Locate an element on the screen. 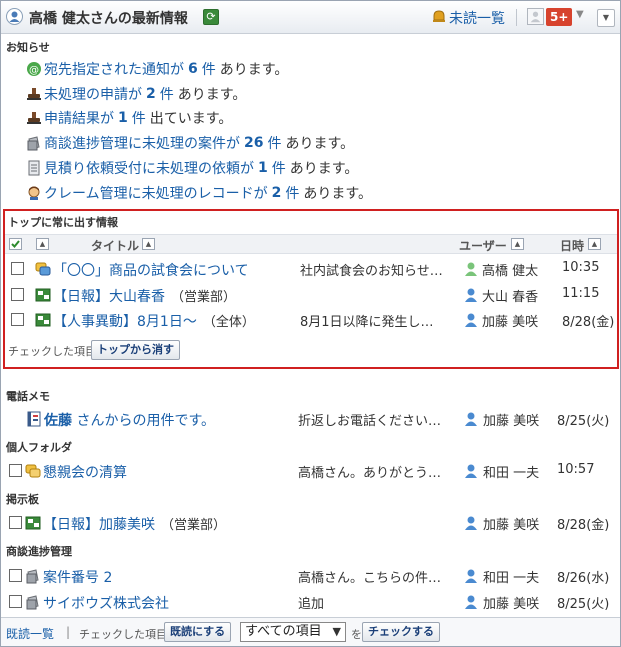  unread-list-link: 未読一覧 is located at coordinates (477, 18).